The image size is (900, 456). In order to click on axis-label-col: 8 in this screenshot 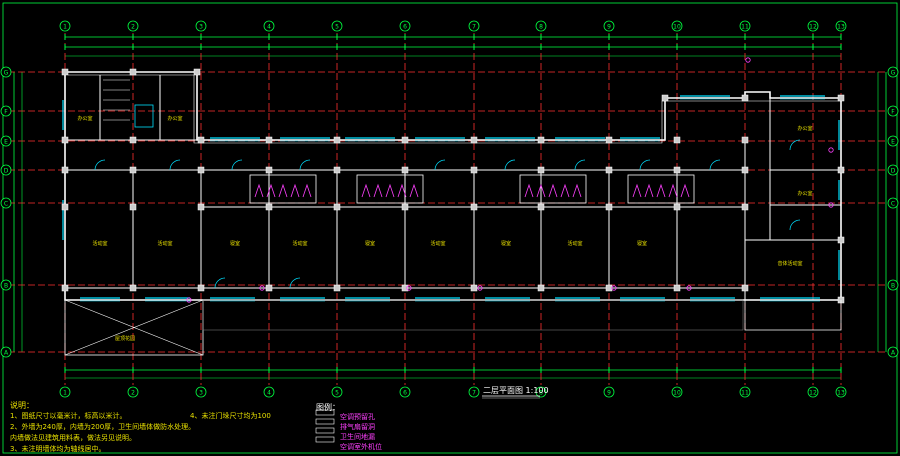, I will do `click(541, 27)`.